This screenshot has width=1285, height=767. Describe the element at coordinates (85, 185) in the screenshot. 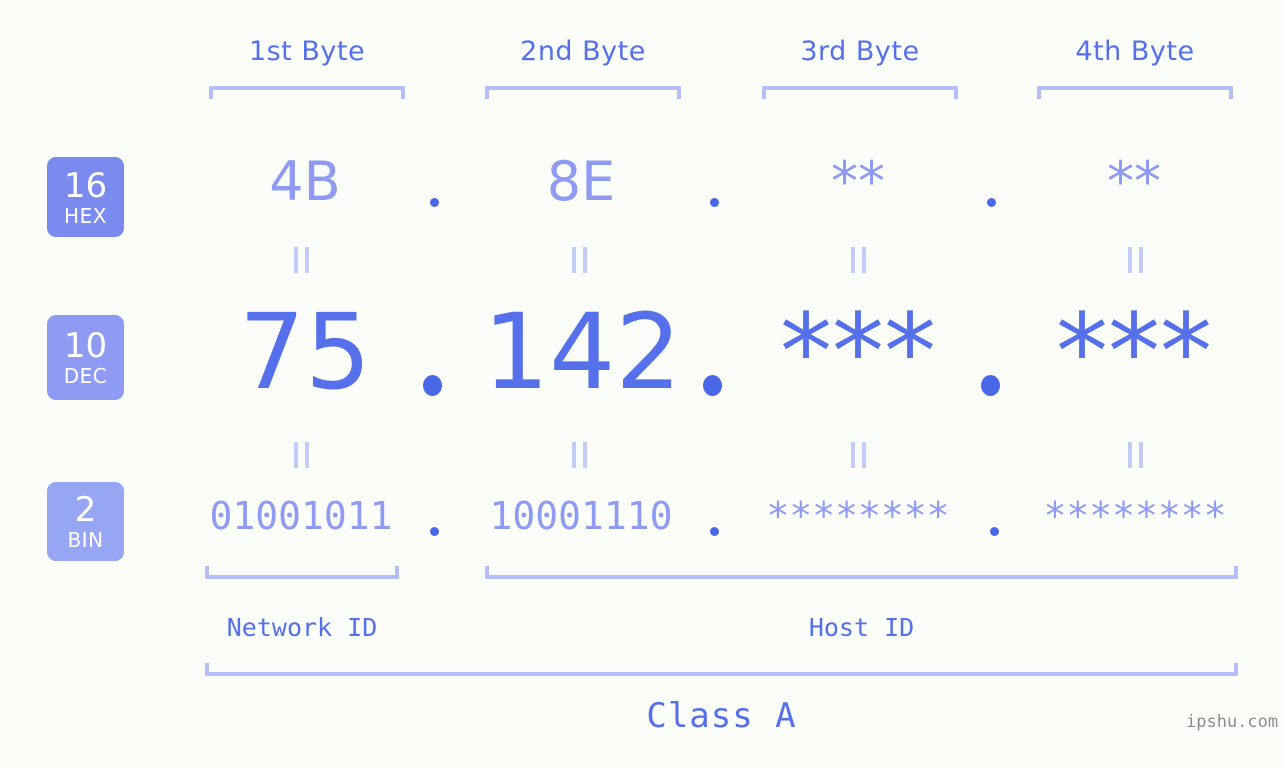

I see `base-badge-hex-number: 16` at that location.